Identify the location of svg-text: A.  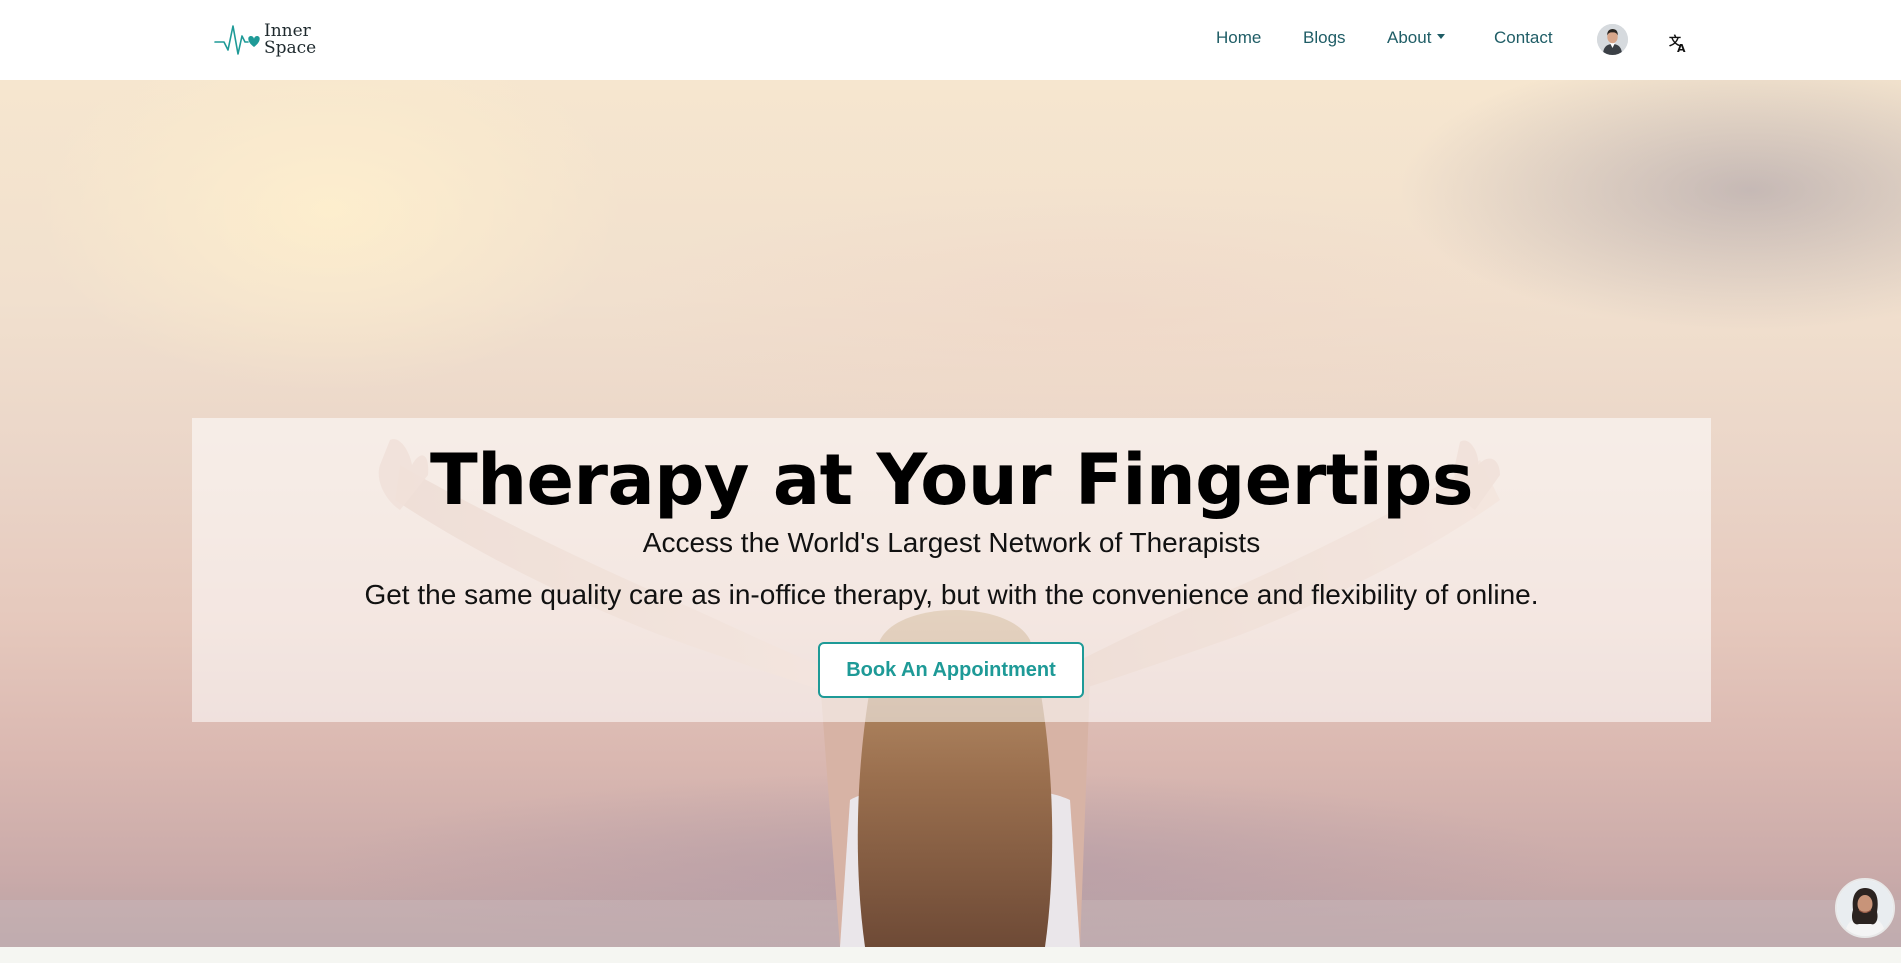
(1681, 48).